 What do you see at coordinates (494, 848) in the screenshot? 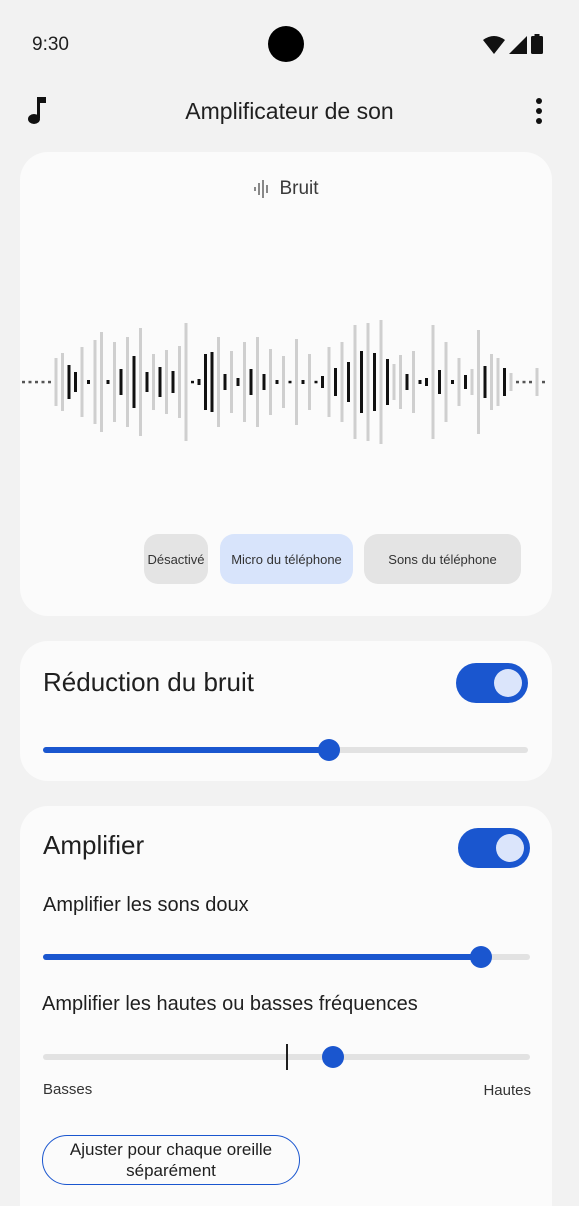
I see `amplify-toggle` at bounding box center [494, 848].